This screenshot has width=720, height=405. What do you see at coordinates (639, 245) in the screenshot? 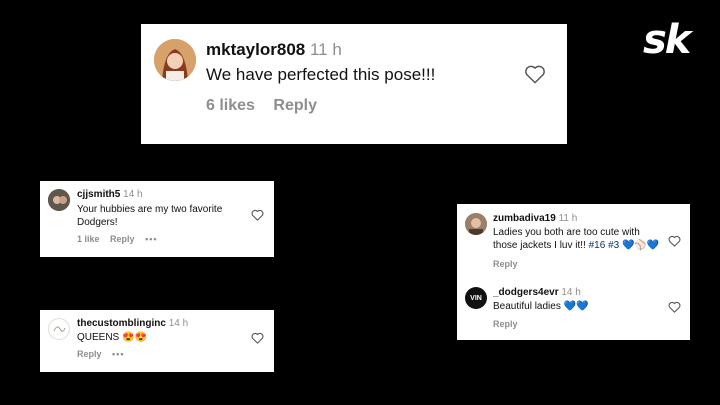
I see `comment-emoji: 💙⚾💙` at bounding box center [639, 245].